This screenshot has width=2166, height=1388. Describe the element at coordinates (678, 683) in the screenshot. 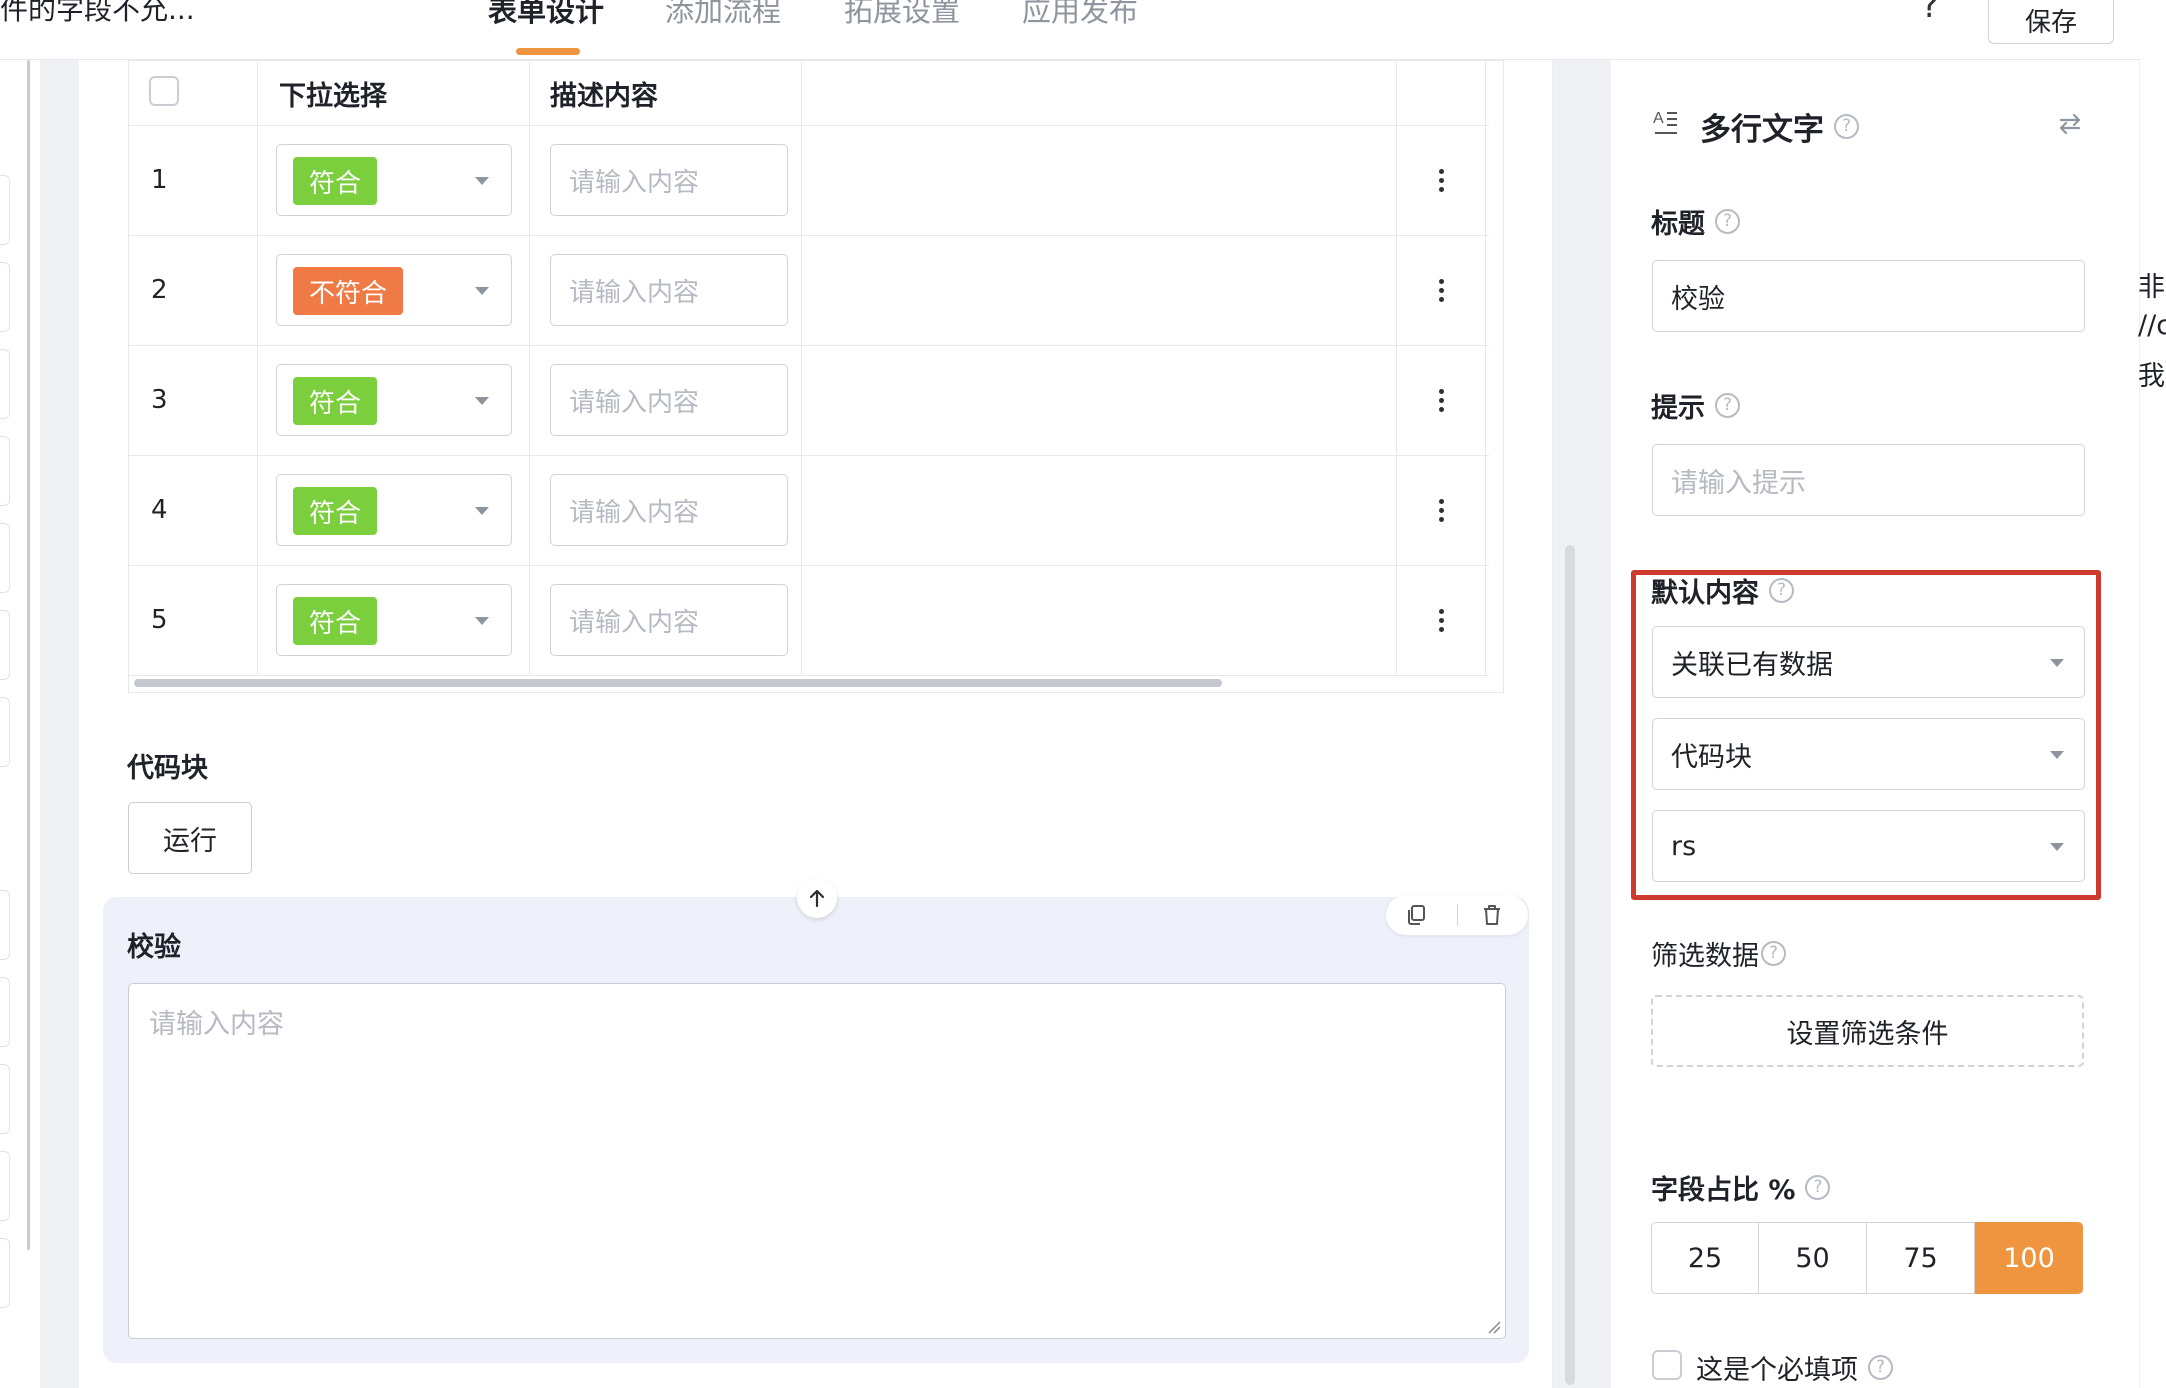

I see `table-horizontal-scrollbar` at that location.